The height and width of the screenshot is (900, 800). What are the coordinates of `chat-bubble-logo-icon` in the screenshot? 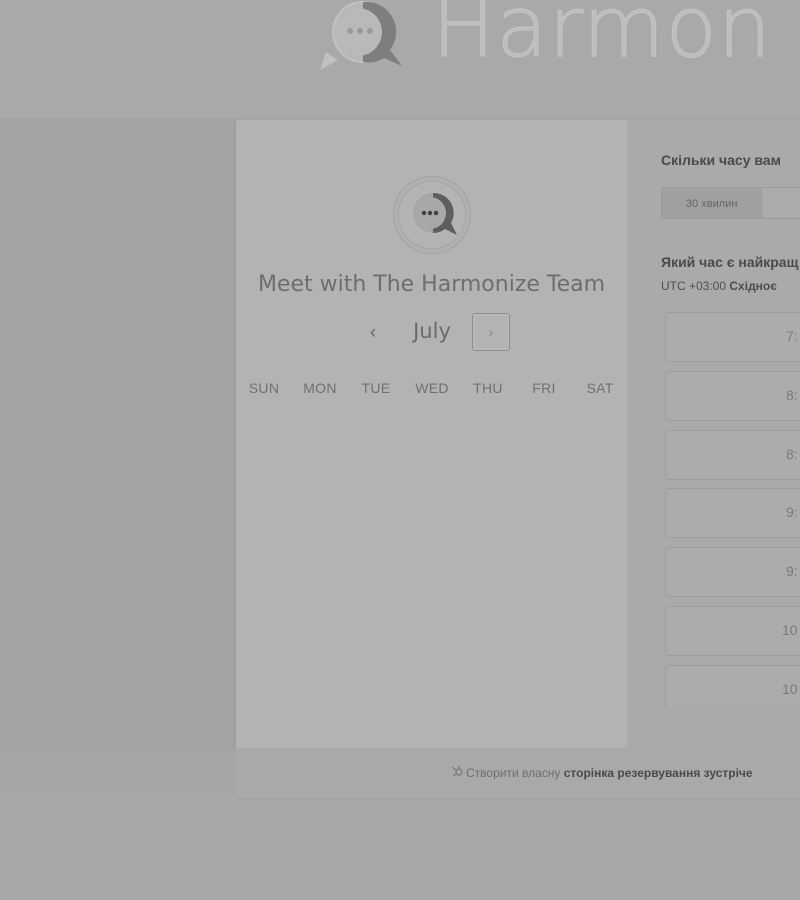 It's located at (363, 36).